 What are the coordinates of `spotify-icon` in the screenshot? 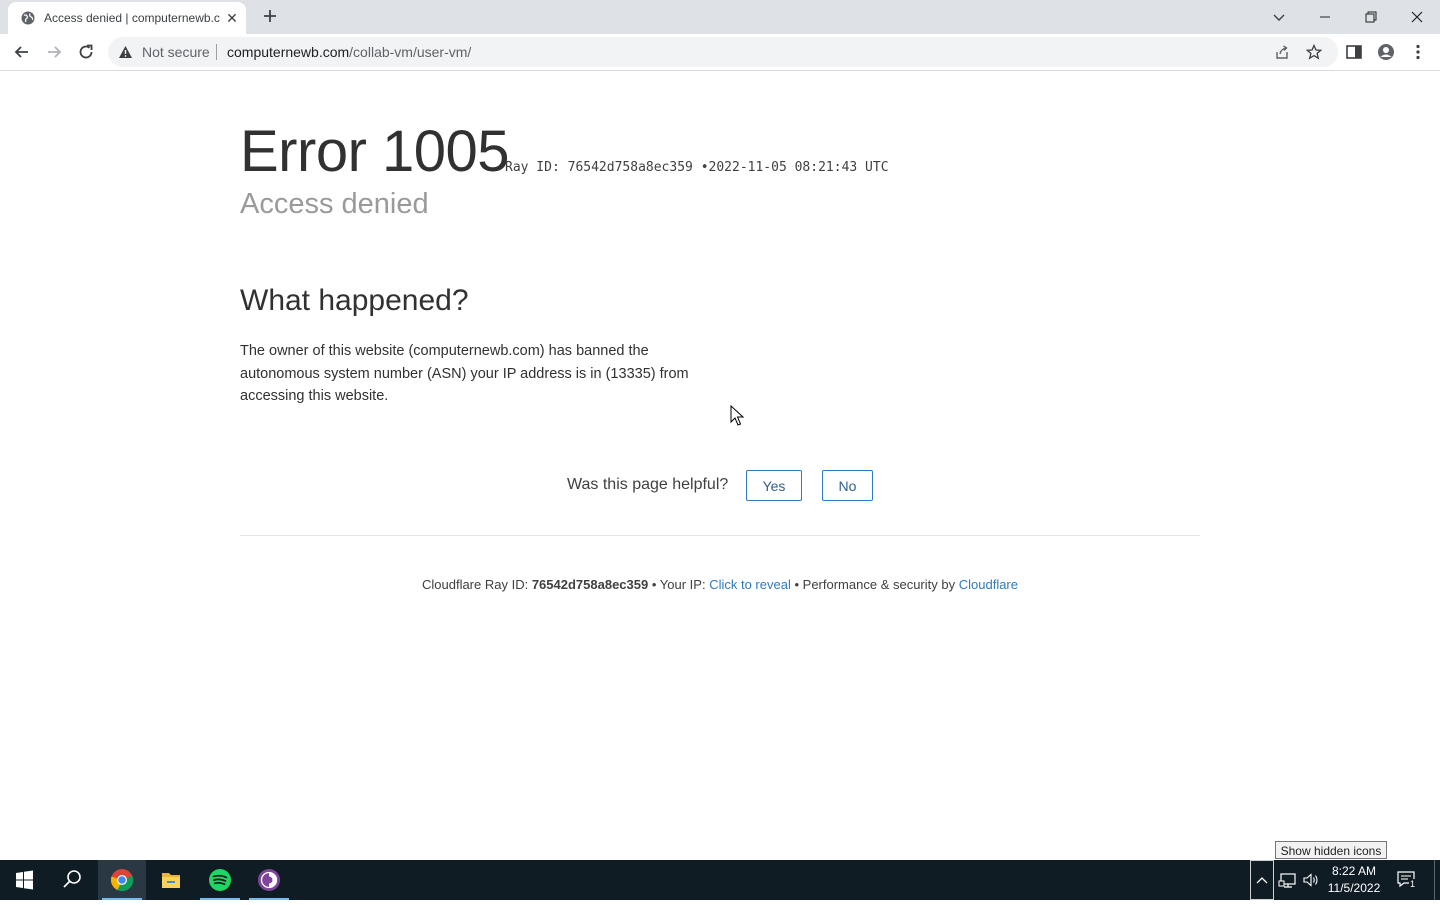 It's located at (220, 880).